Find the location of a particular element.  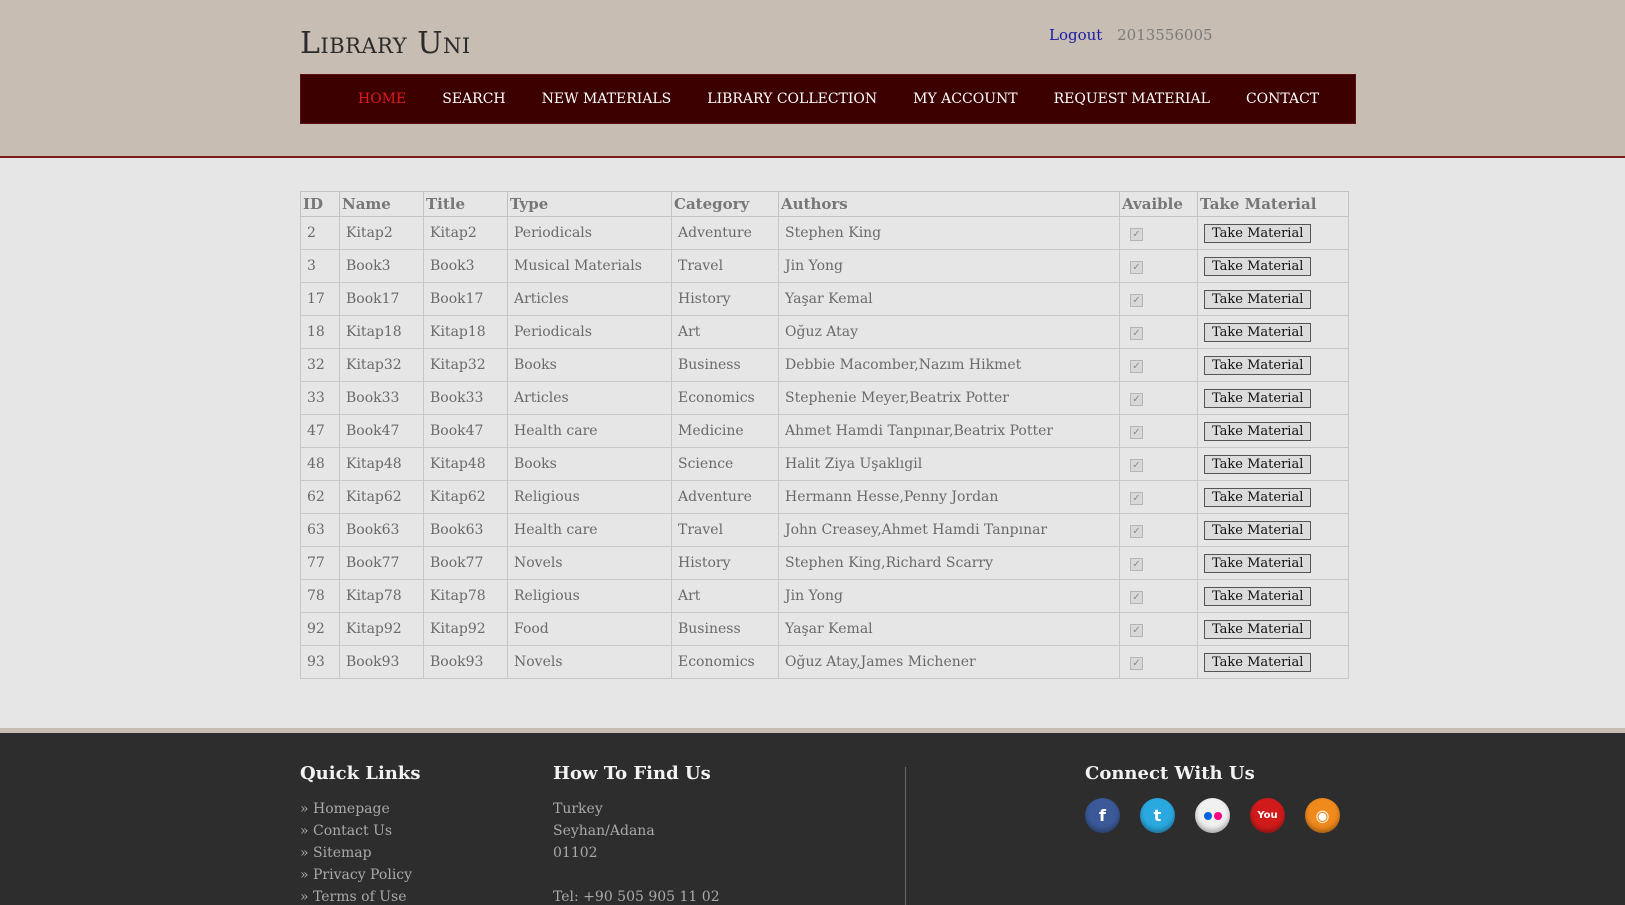

cell-id: 2 is located at coordinates (320, 233).